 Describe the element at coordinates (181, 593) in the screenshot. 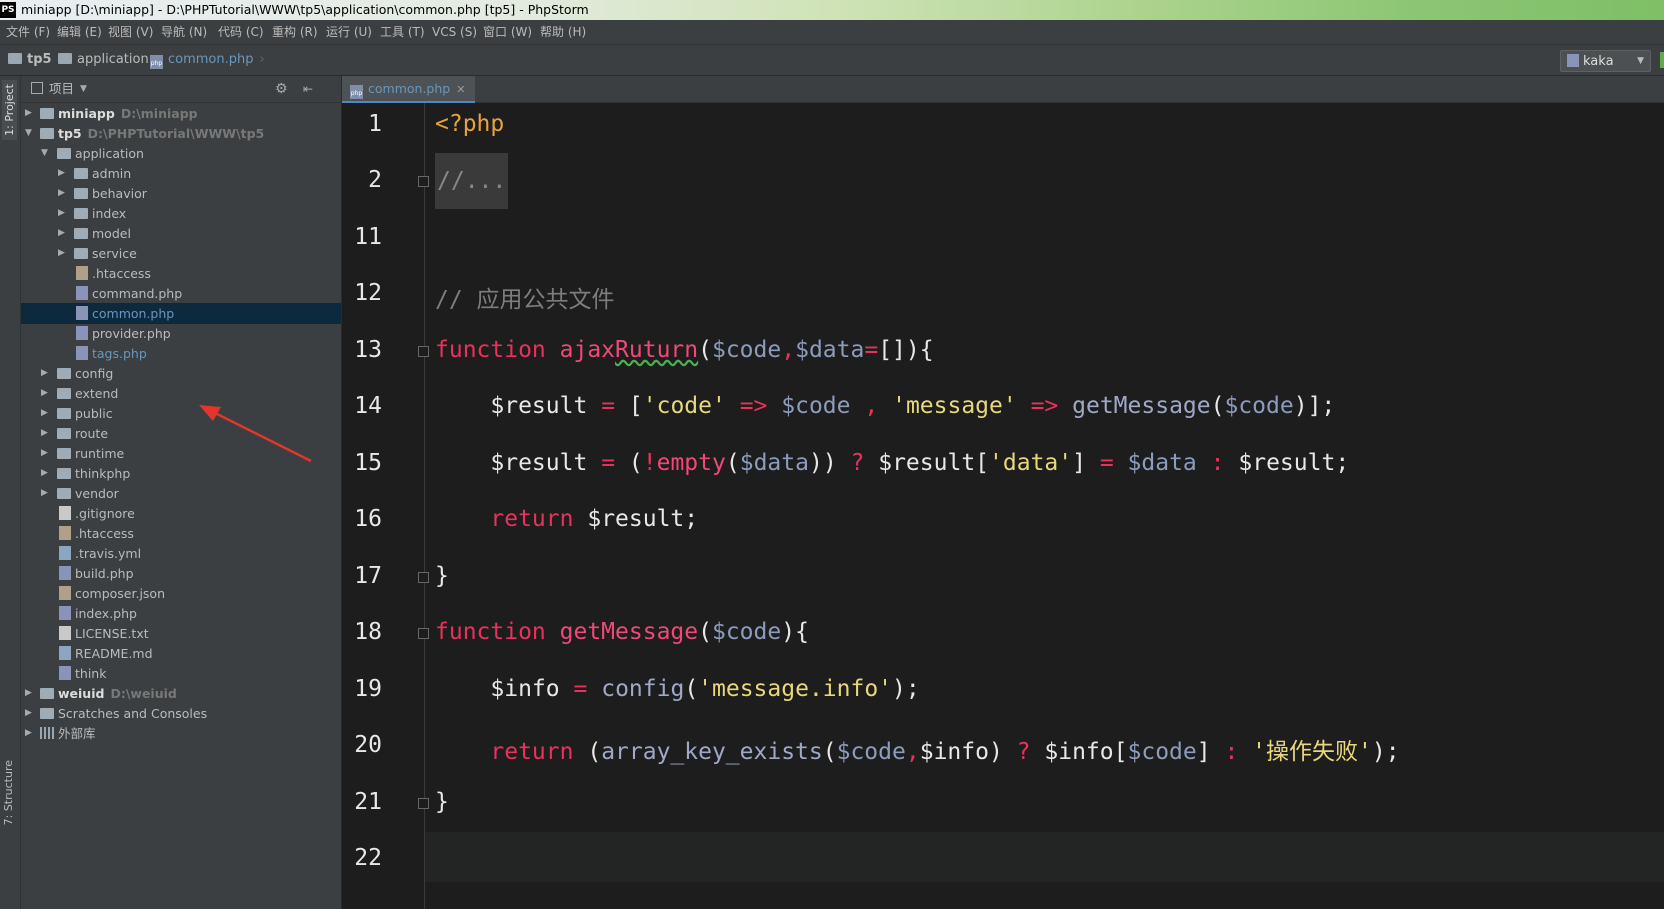

I see `tree-item-composer-json: composer.json` at that location.